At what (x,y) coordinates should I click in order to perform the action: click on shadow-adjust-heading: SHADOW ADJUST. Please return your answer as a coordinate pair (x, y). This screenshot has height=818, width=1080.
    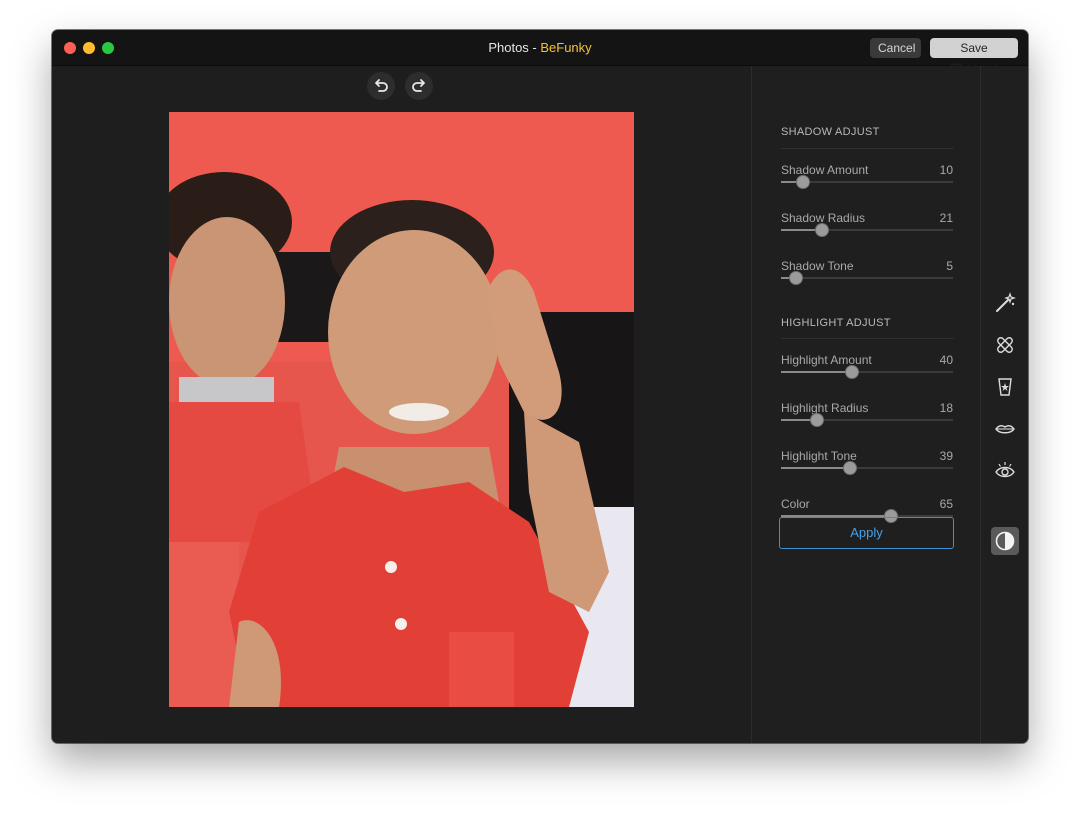
    Looking at the image, I should click on (830, 132).